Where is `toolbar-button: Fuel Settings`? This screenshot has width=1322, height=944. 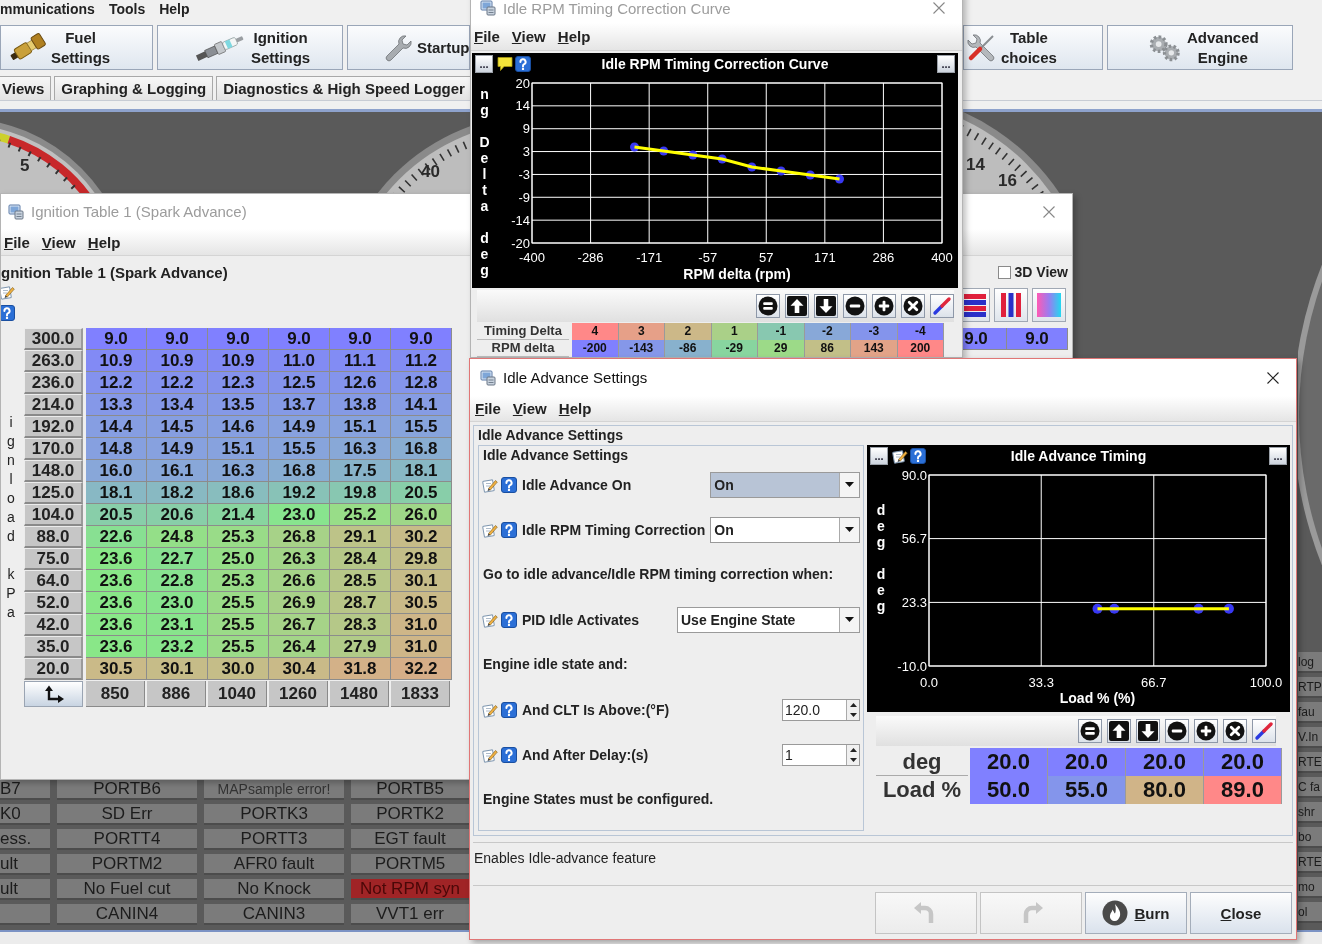 toolbar-button: Fuel Settings is located at coordinates (76, 47).